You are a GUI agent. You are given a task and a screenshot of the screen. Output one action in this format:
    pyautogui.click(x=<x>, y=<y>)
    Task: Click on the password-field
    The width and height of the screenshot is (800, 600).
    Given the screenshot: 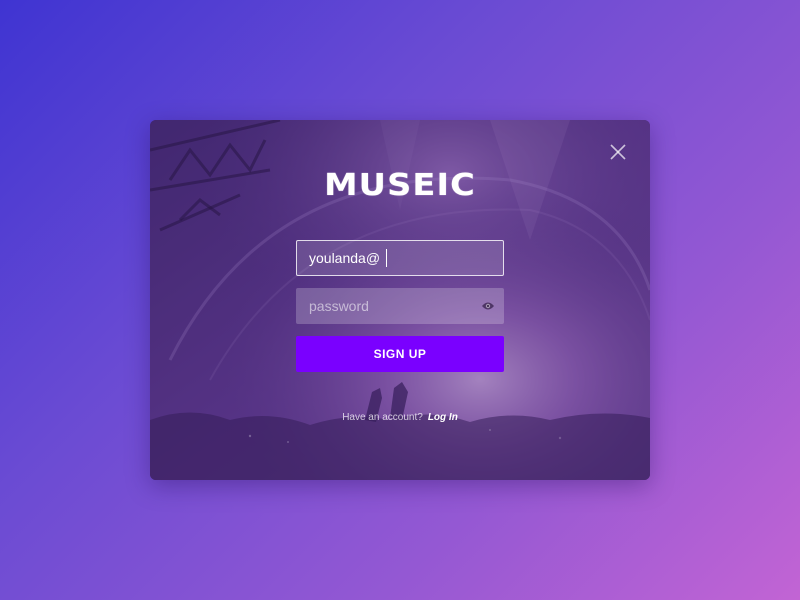 What is the action you would take?
    pyautogui.click(x=400, y=306)
    